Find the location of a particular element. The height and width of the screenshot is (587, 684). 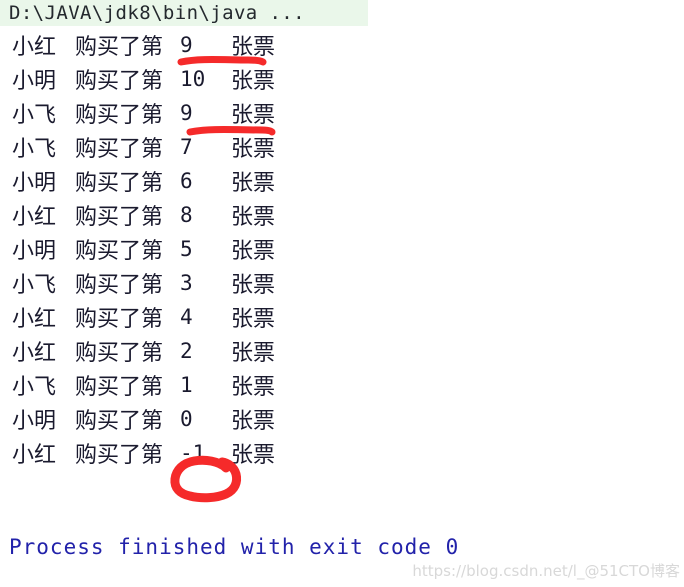

console-row: 小飞 购买了第 9 张票 is located at coordinates (342, 113).